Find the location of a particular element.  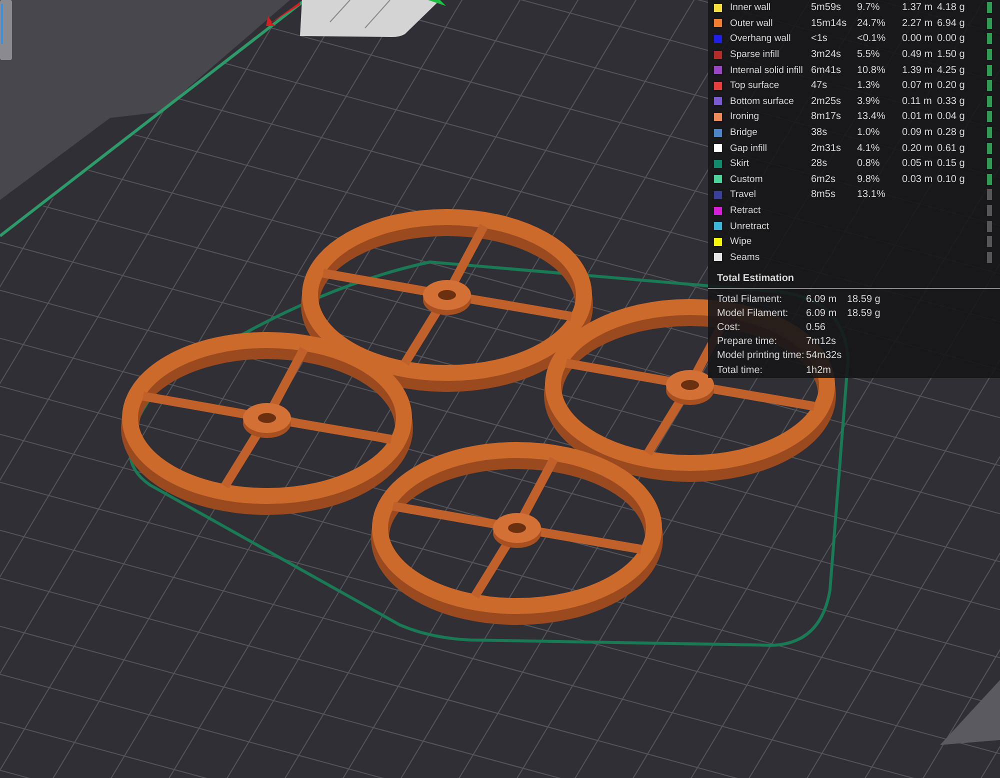

filament-weight: 0.61 g is located at coordinates (951, 148).